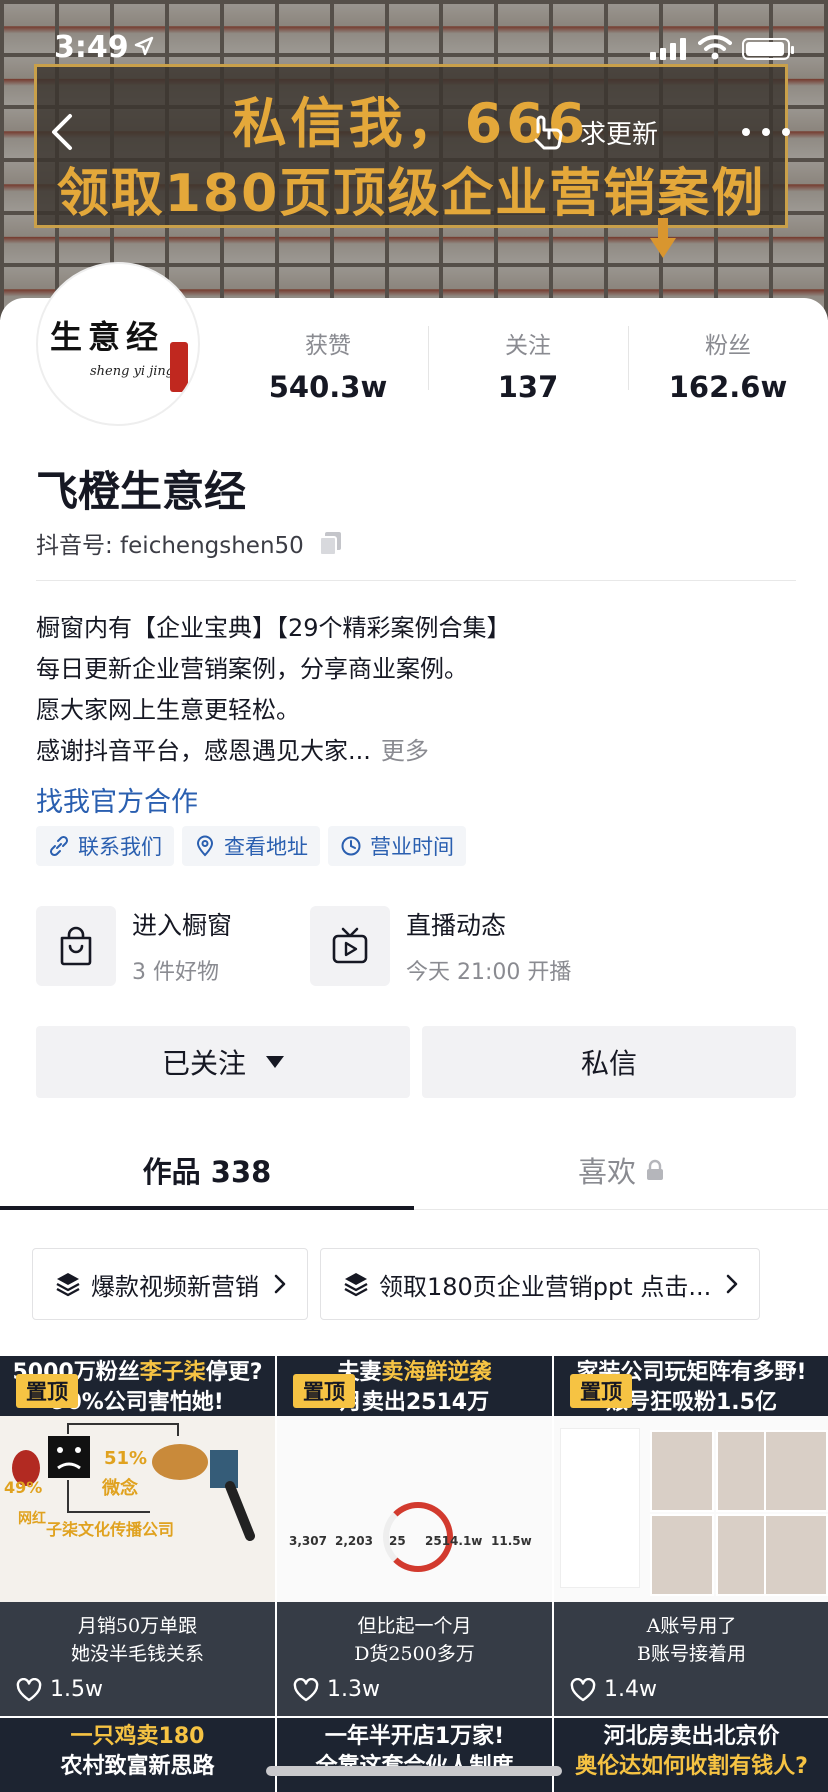 The image size is (828, 1792). I want to click on like-count: 1.3w, so click(336, 1689).